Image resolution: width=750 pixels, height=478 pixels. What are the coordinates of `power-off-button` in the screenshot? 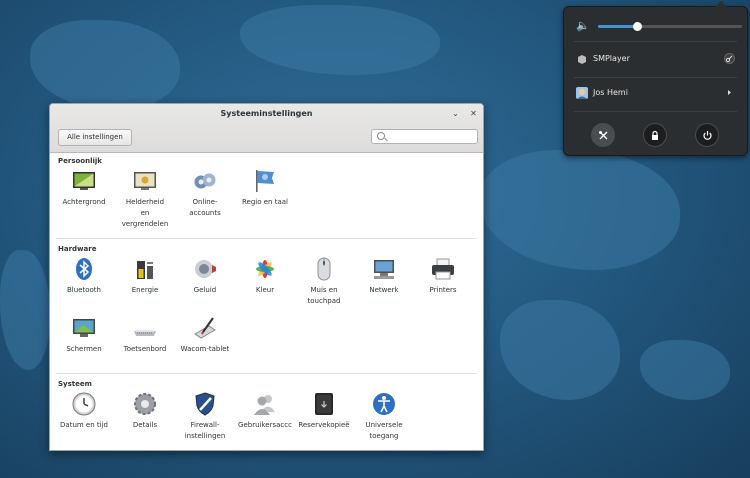 It's located at (707, 135).